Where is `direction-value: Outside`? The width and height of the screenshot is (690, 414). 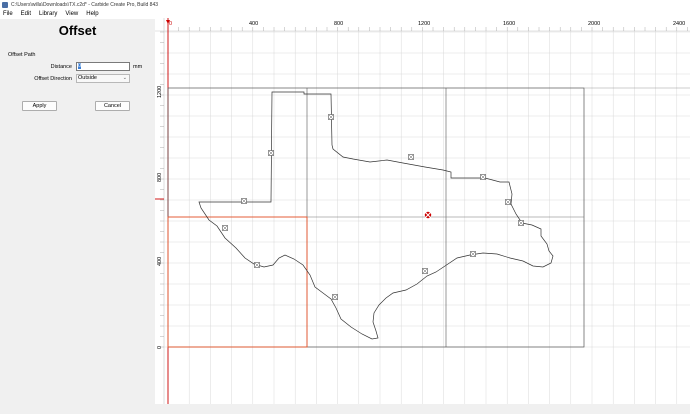 direction-value: Outside is located at coordinates (87, 78).